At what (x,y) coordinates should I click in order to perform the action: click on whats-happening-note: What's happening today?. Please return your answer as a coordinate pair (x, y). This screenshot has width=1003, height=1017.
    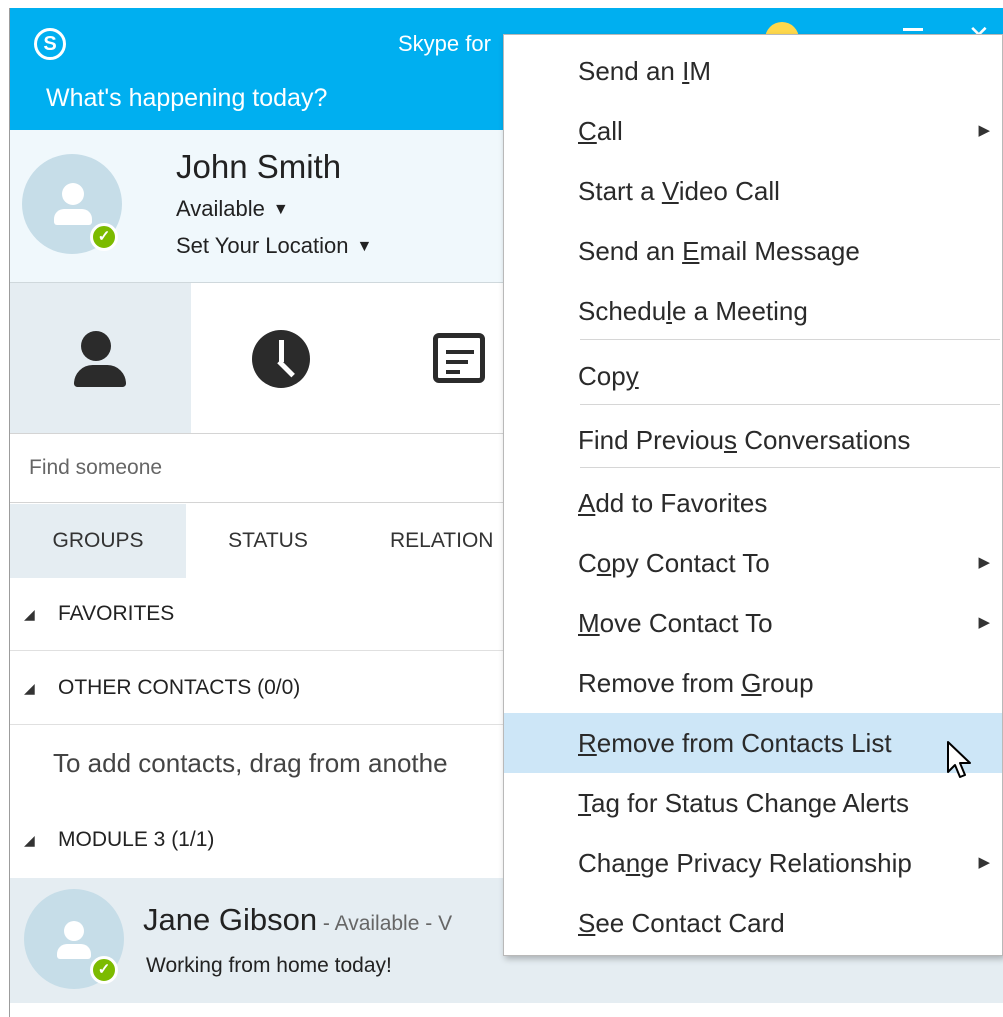
    Looking at the image, I should click on (186, 98).